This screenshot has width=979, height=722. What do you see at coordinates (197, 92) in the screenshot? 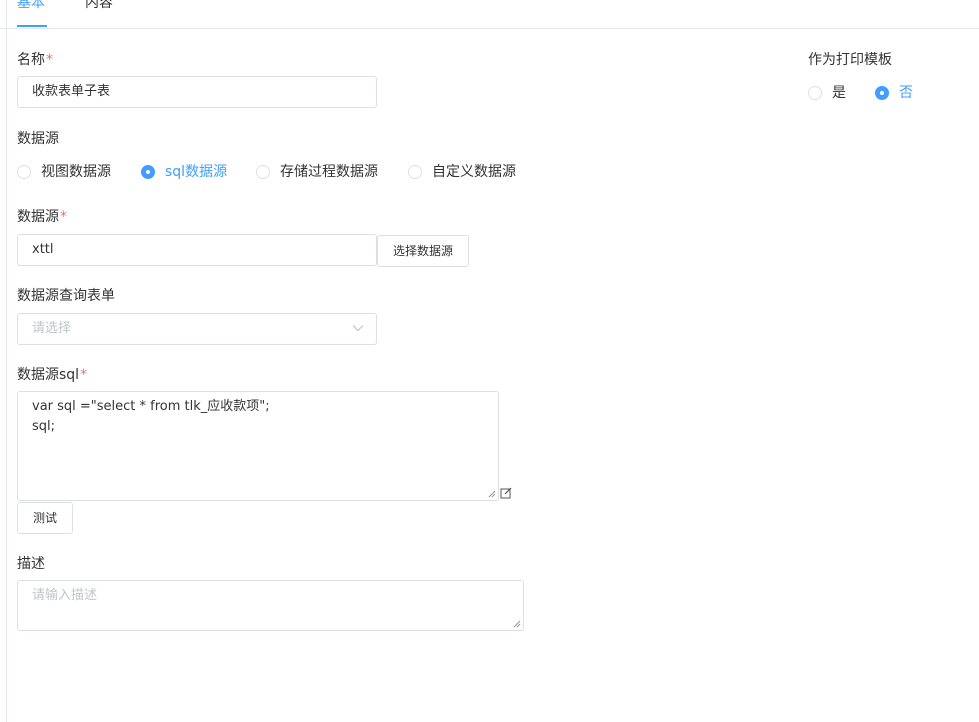
I see `name-input: 收款表单子表` at bounding box center [197, 92].